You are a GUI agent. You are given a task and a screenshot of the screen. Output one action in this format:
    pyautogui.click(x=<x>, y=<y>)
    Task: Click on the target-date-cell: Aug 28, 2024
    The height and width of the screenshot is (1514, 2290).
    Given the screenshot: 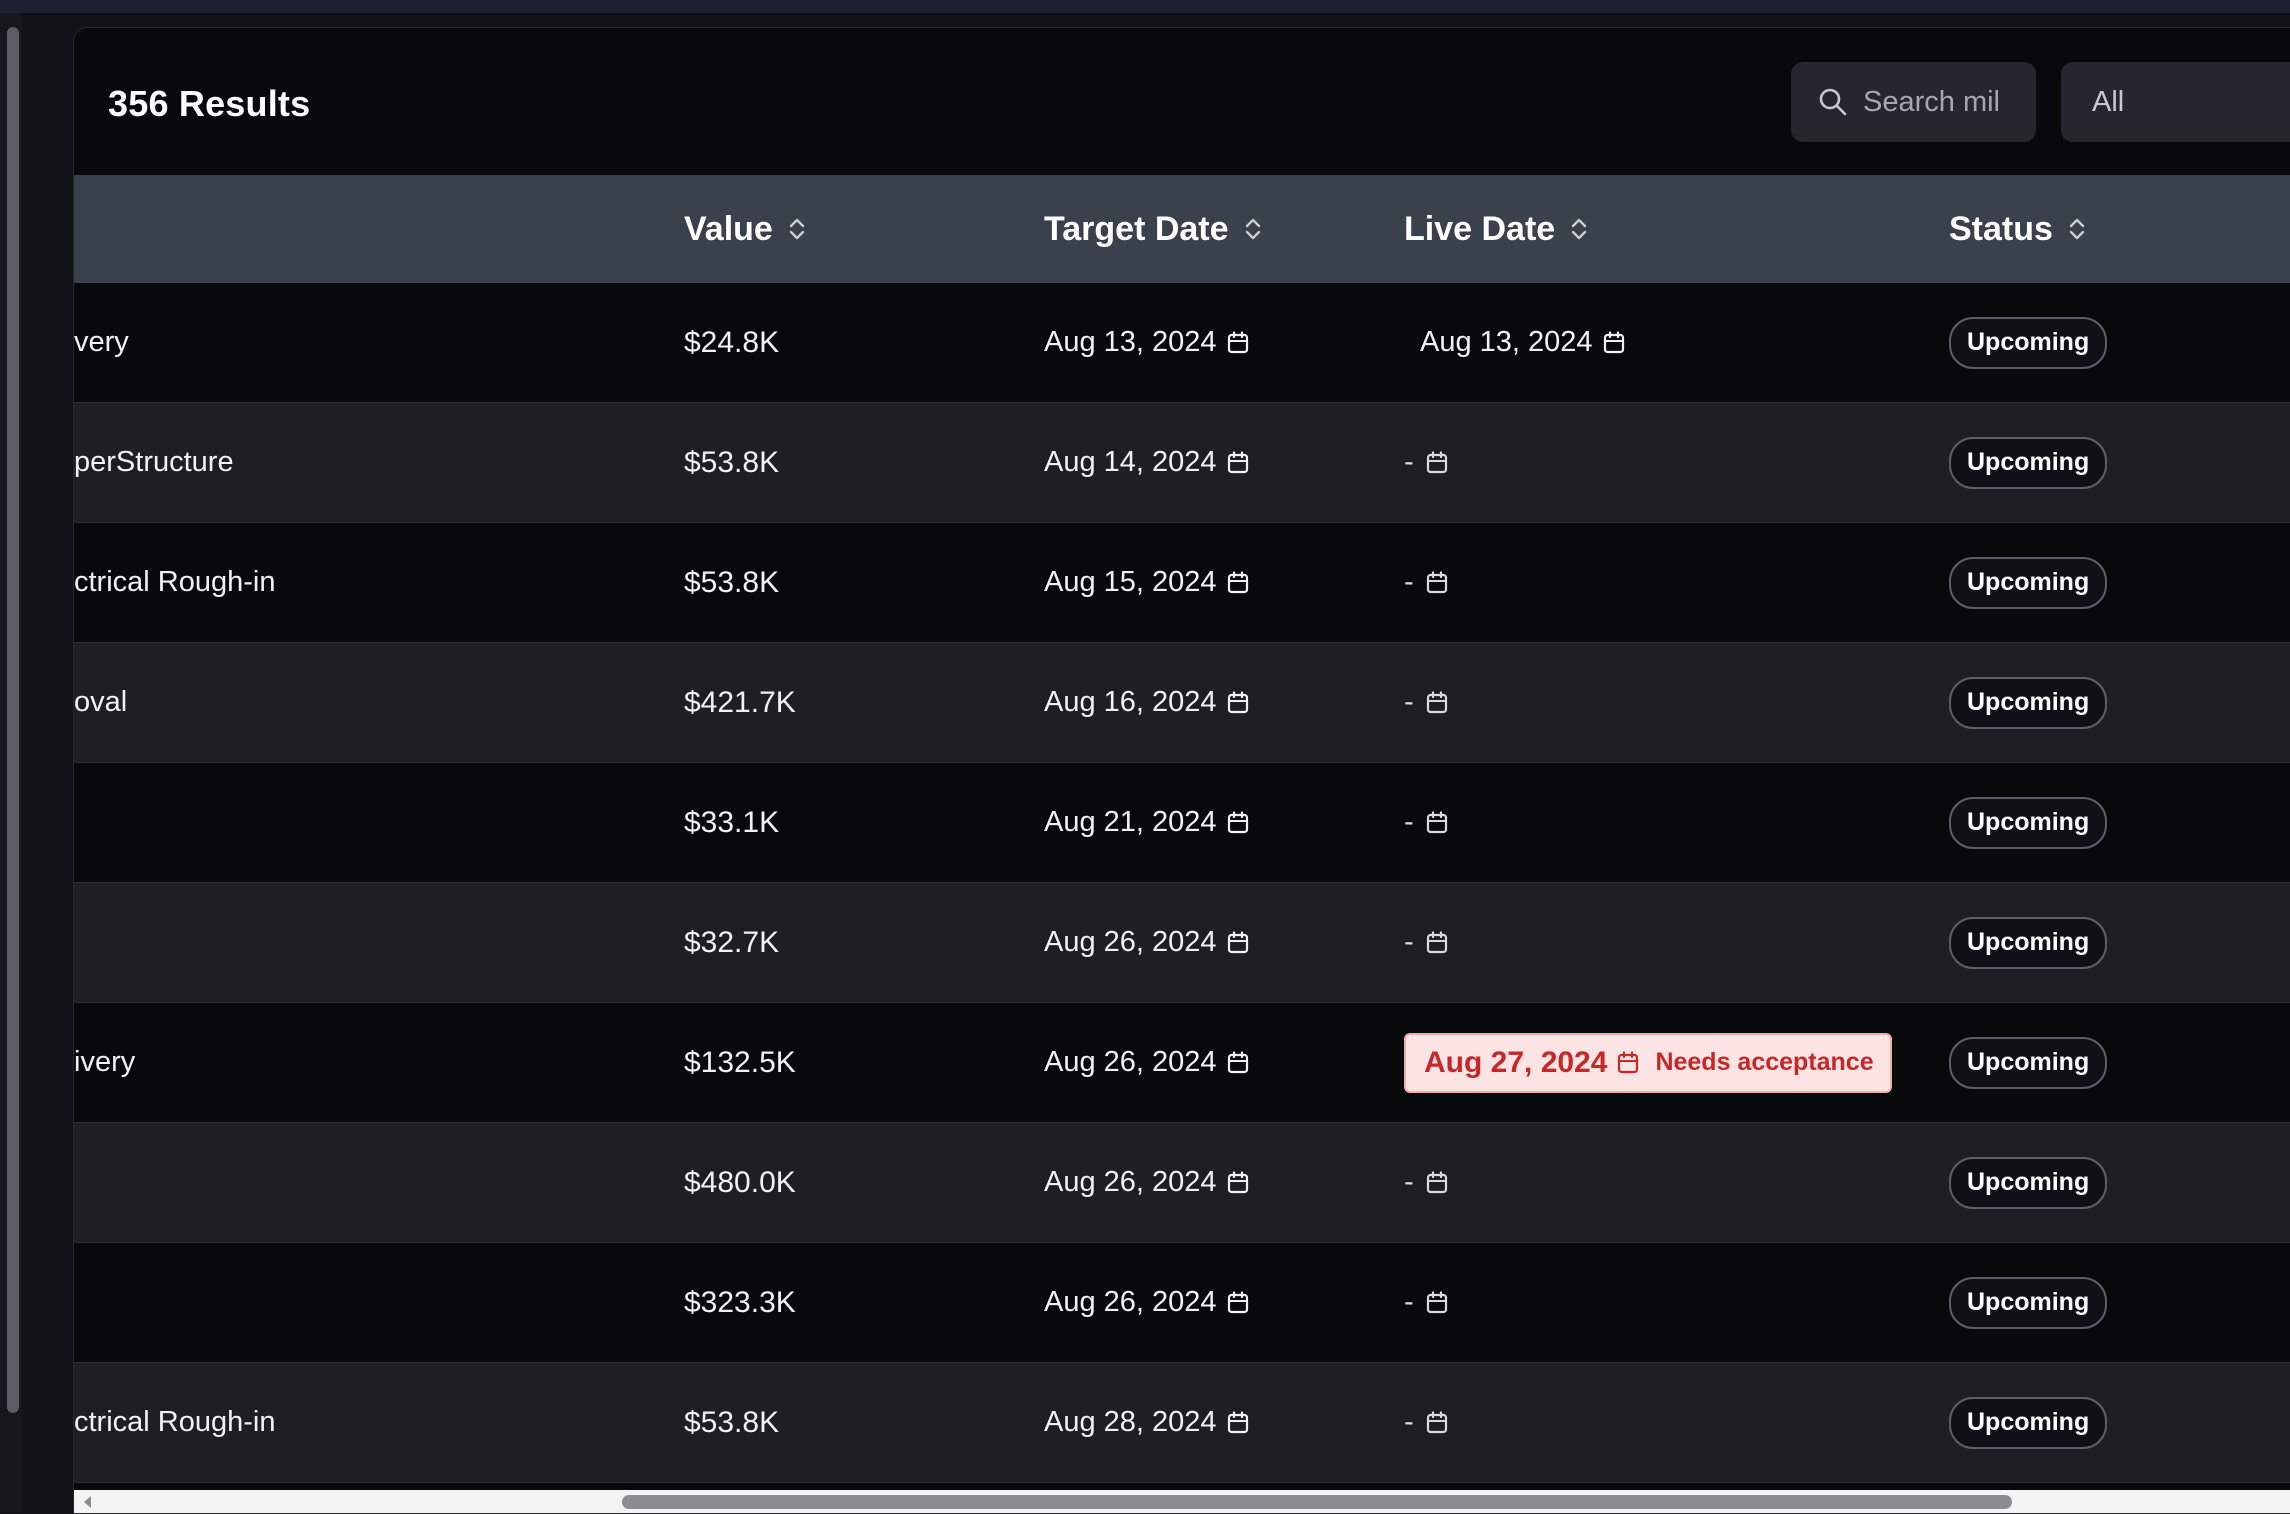 What is the action you would take?
    pyautogui.click(x=1146, y=1422)
    